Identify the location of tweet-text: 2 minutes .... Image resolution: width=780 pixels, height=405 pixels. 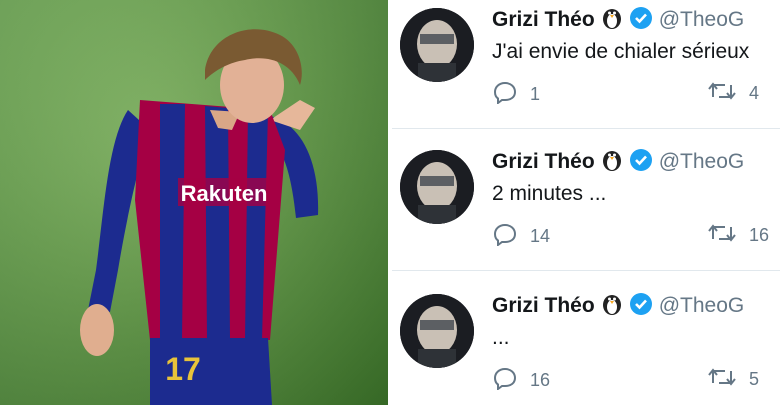
(549, 193).